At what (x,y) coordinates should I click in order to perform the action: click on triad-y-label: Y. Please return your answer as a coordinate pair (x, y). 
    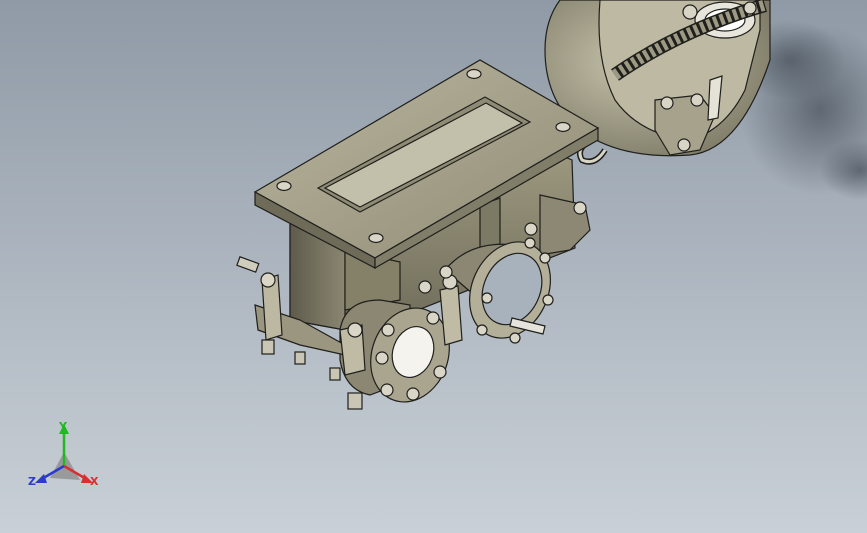
    Looking at the image, I should click on (63, 426).